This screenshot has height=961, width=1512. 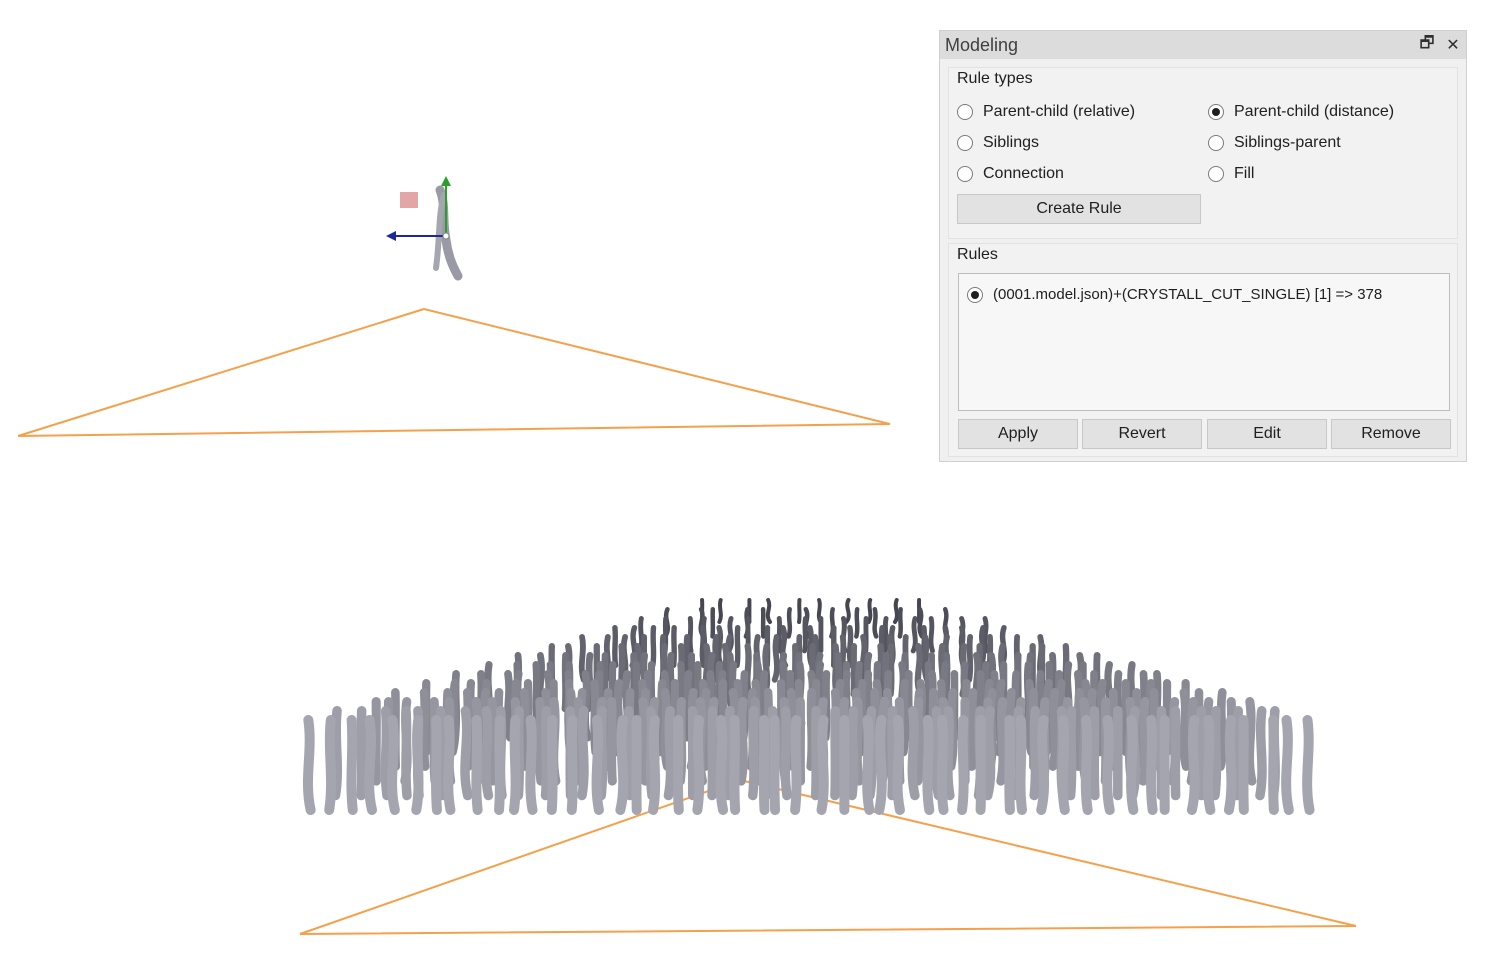 I want to click on panel-title: Modeling, so click(x=982, y=44).